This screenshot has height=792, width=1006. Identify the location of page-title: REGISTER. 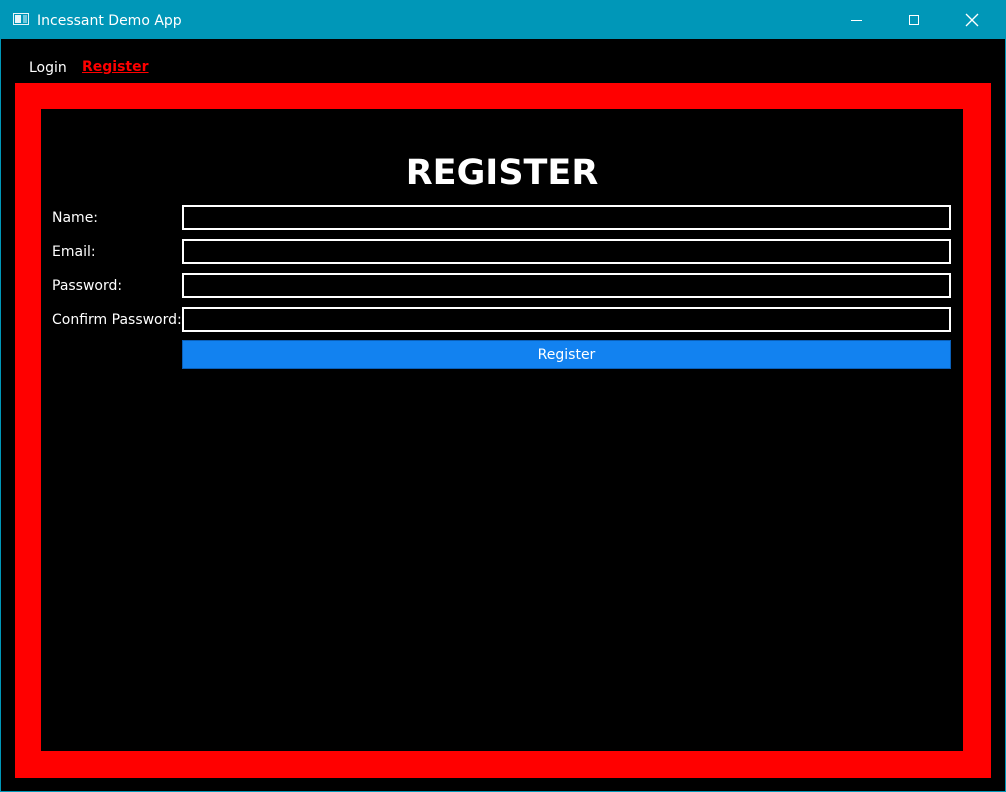
(502, 173).